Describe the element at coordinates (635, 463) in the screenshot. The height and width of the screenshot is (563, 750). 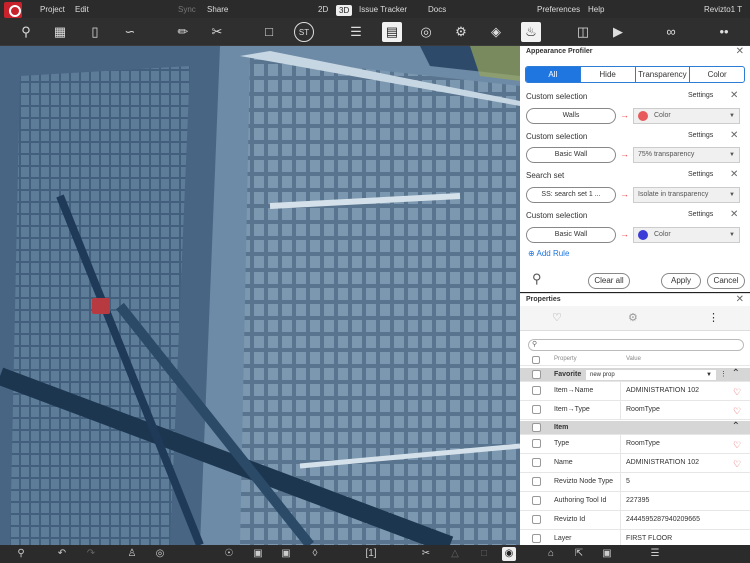
I see `table-row: Name ADMINISTRATION 102 ♡` at that location.